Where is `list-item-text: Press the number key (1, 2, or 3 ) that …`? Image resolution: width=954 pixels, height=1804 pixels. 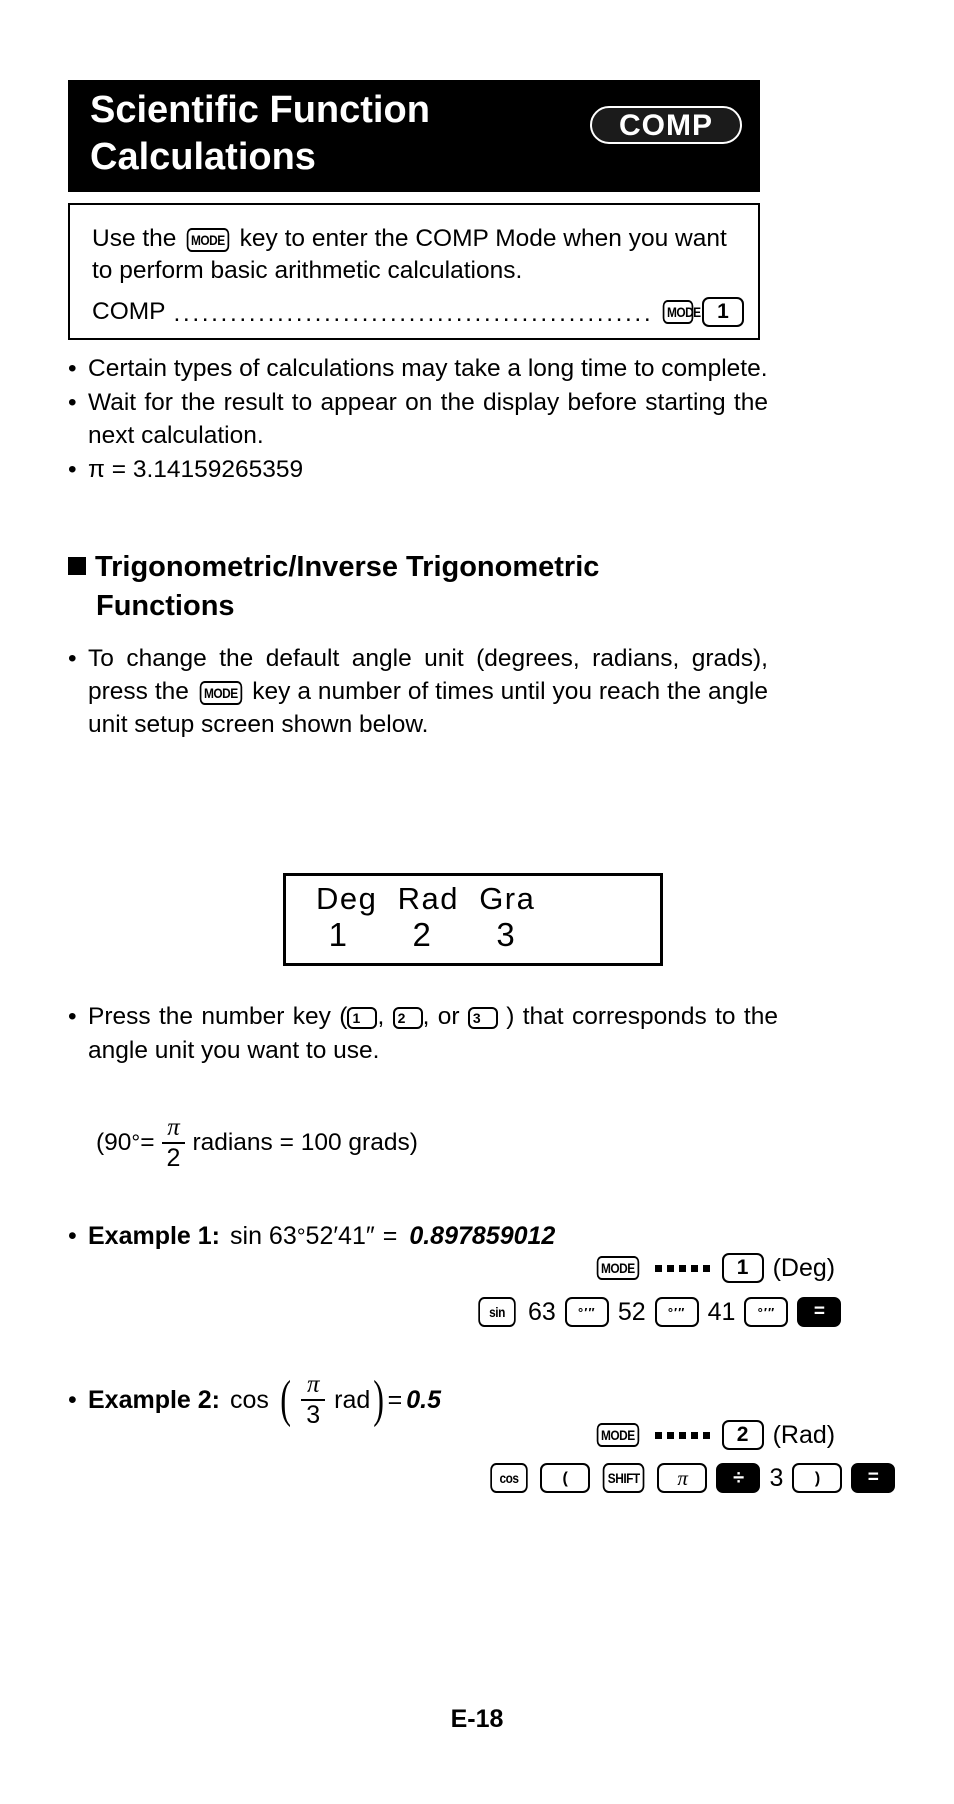
list-item-text: Press the number key (1, 2, or 3 ) that … is located at coordinates (433, 1034).